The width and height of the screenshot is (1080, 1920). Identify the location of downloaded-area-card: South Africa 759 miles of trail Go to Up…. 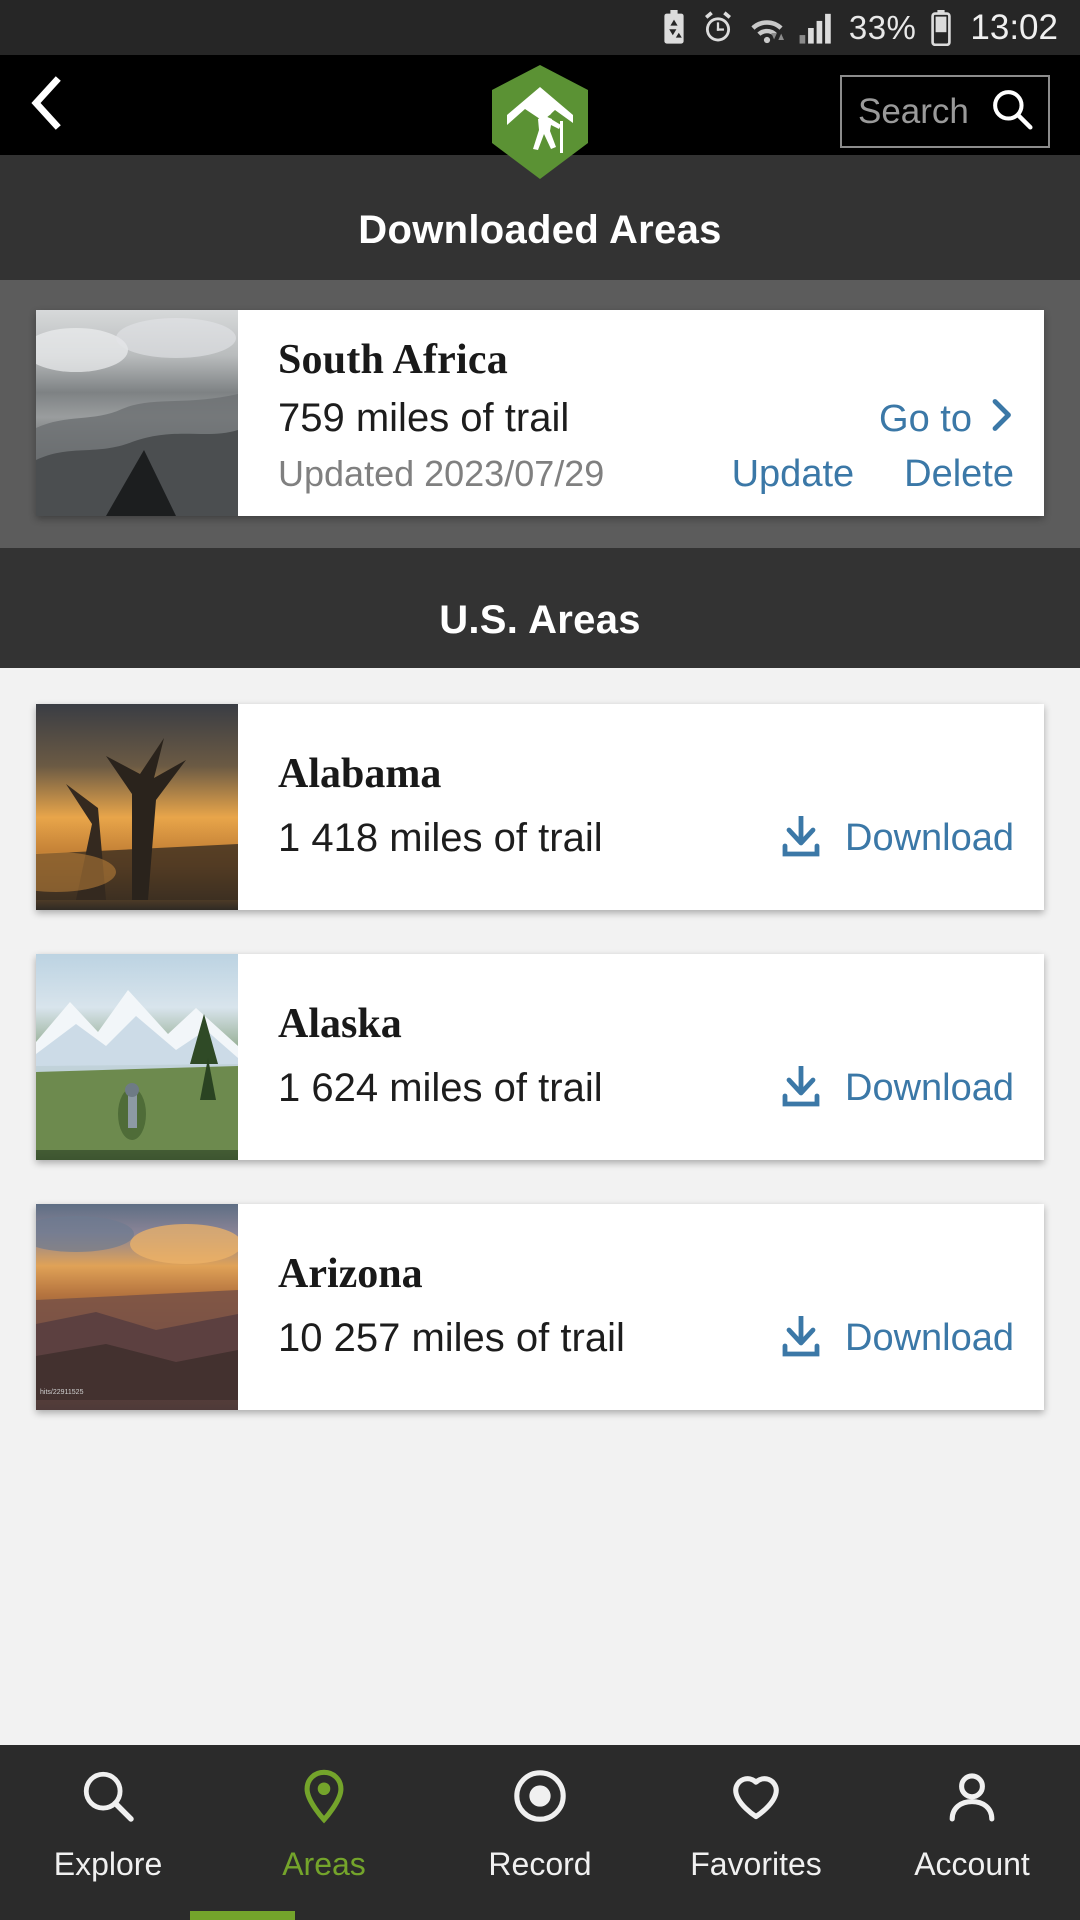
(540, 413).